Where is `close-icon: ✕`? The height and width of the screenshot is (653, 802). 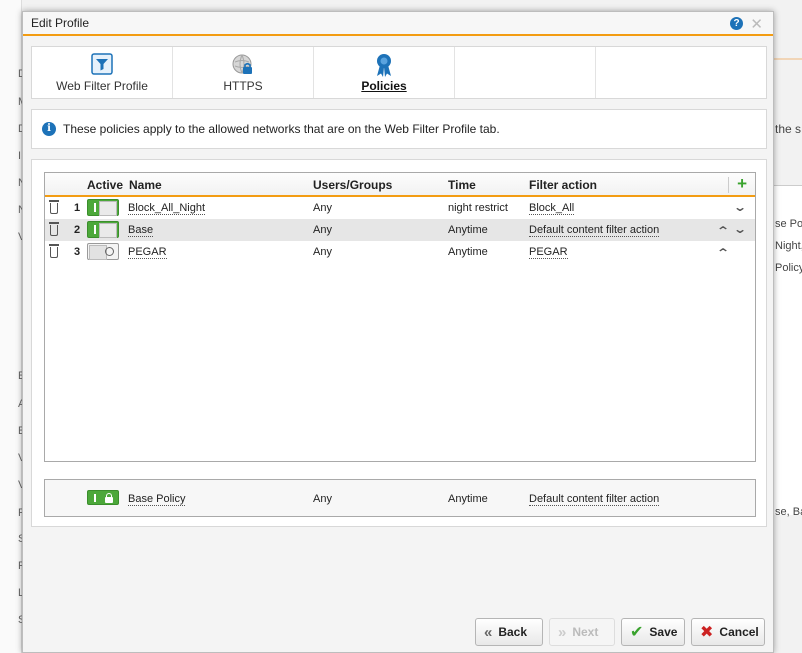
close-icon: ✕ is located at coordinates (756, 24).